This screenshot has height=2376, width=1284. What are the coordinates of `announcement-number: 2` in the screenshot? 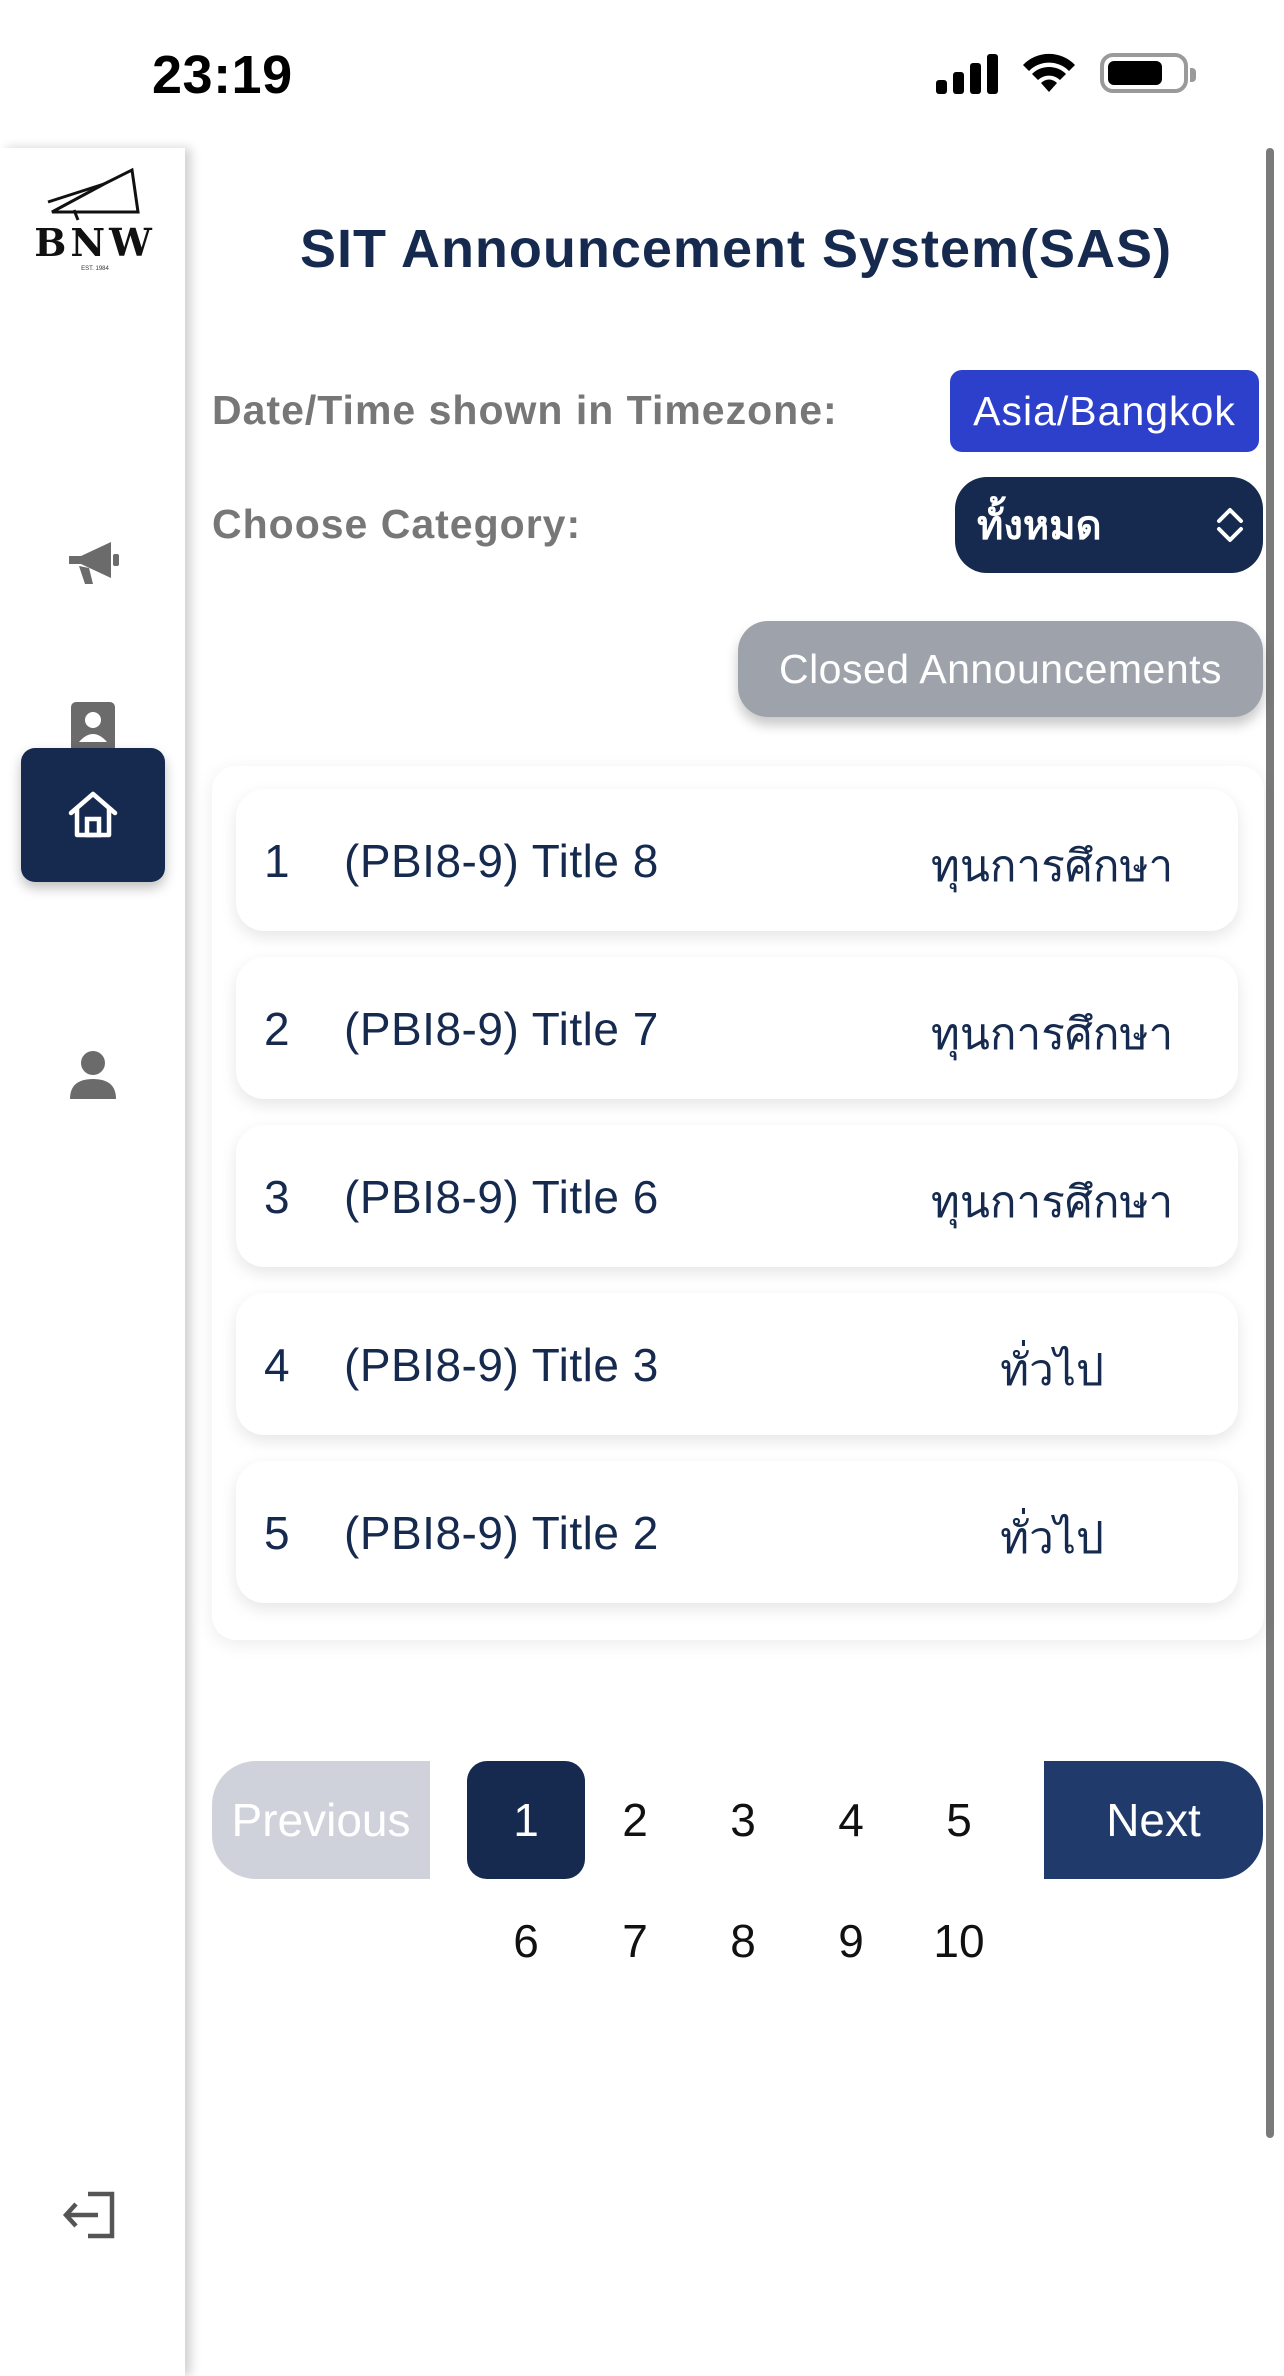 It's located at (277, 1029).